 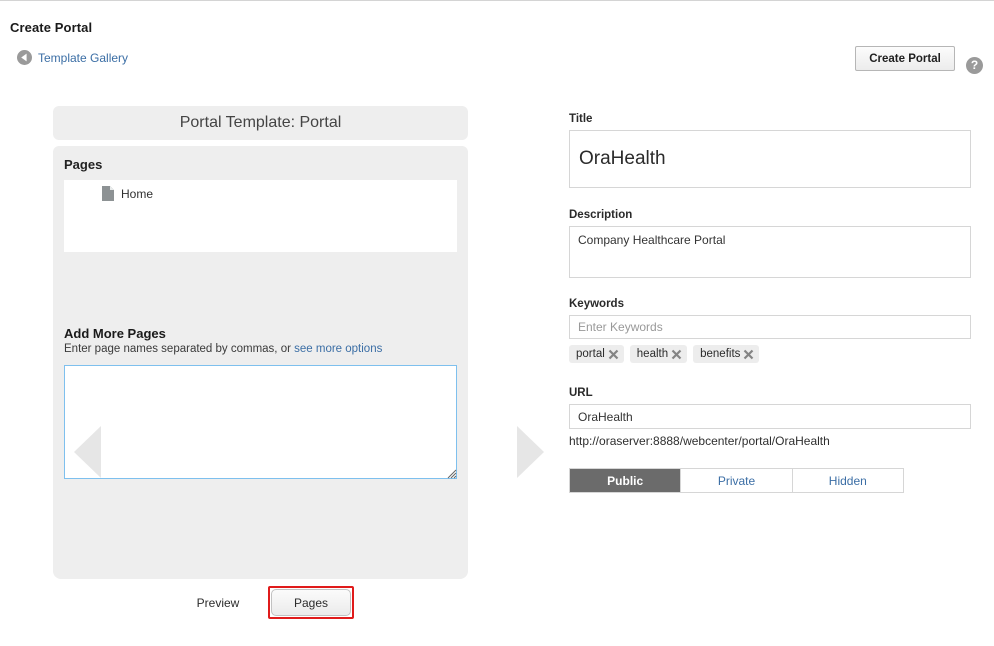 What do you see at coordinates (596, 304) in the screenshot?
I see `keywords-label: Keywords` at bounding box center [596, 304].